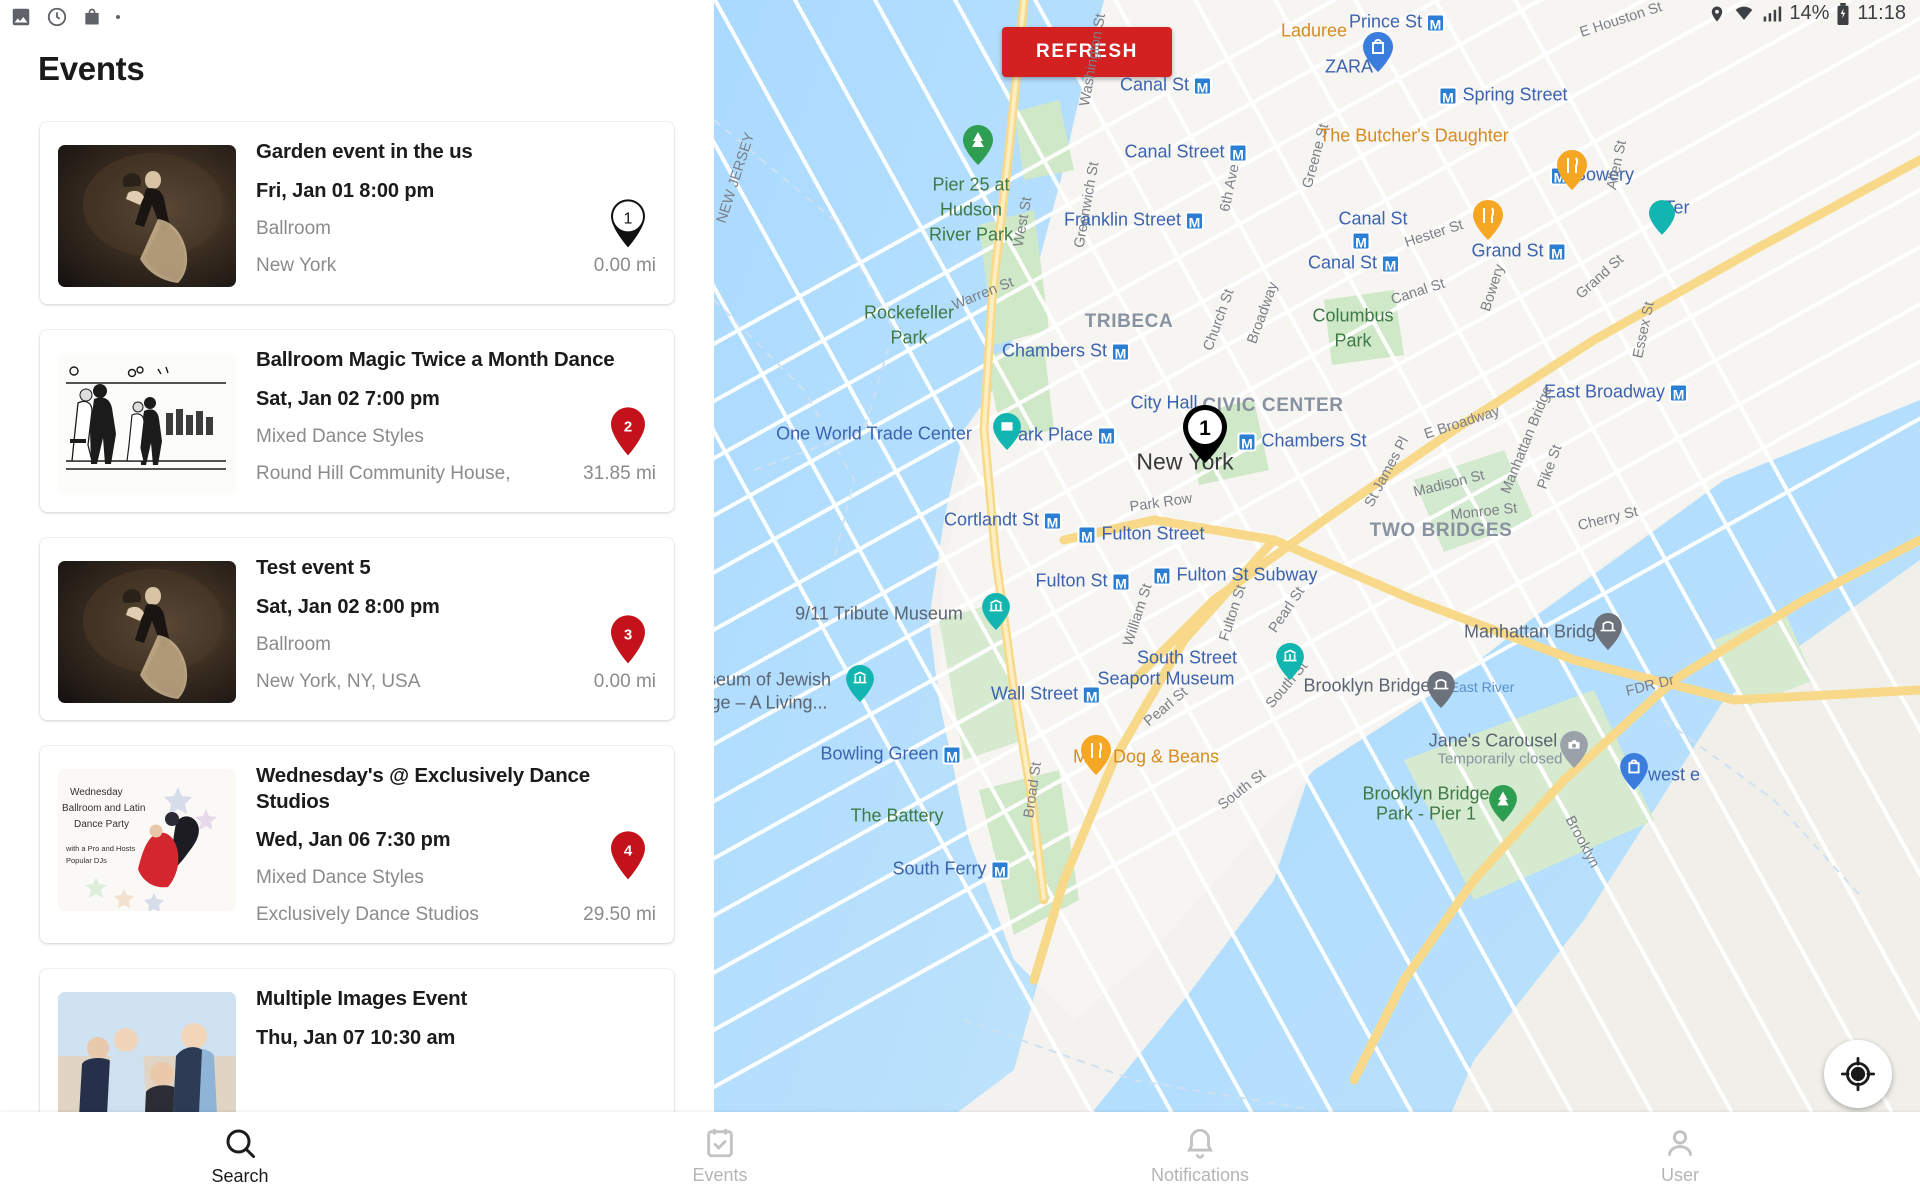 The width and height of the screenshot is (1920, 1200). What do you see at coordinates (1572, 170) in the screenshot?
I see `poi-pin-restaurant` at bounding box center [1572, 170].